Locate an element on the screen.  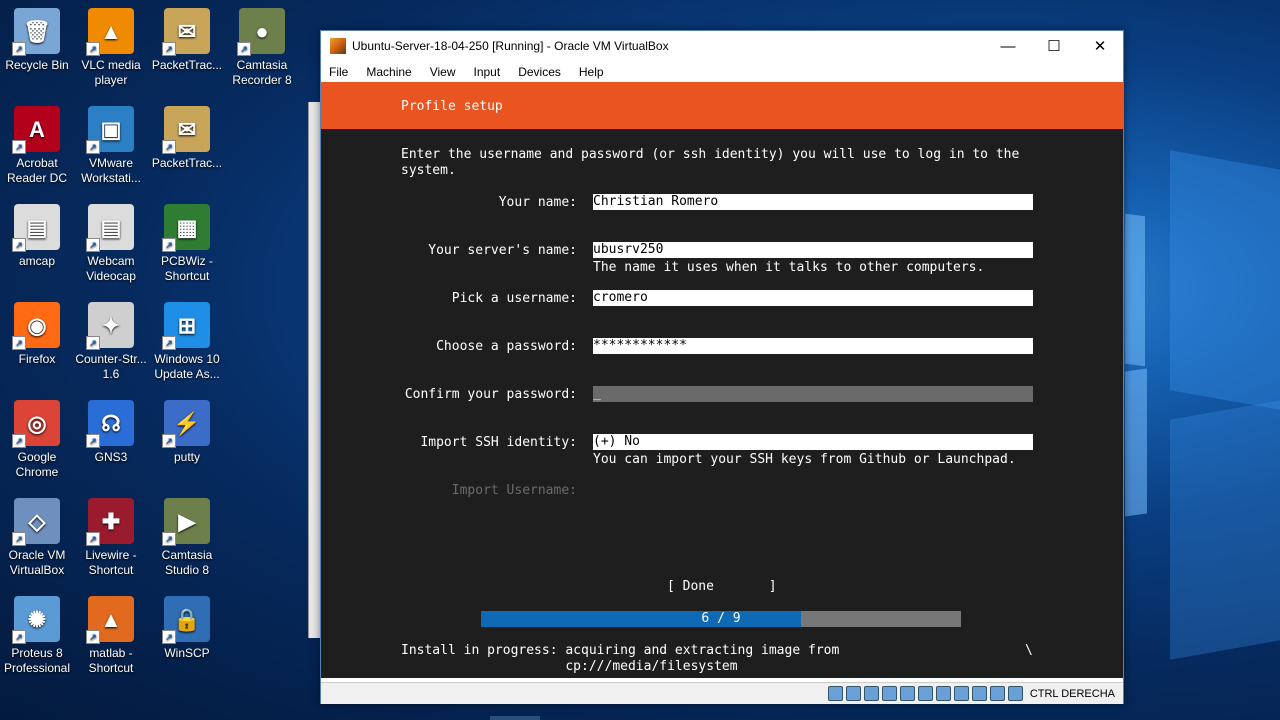
desktop-icon: ✦ ↗ Counter-Str... 1.6 is located at coordinates (111, 342).